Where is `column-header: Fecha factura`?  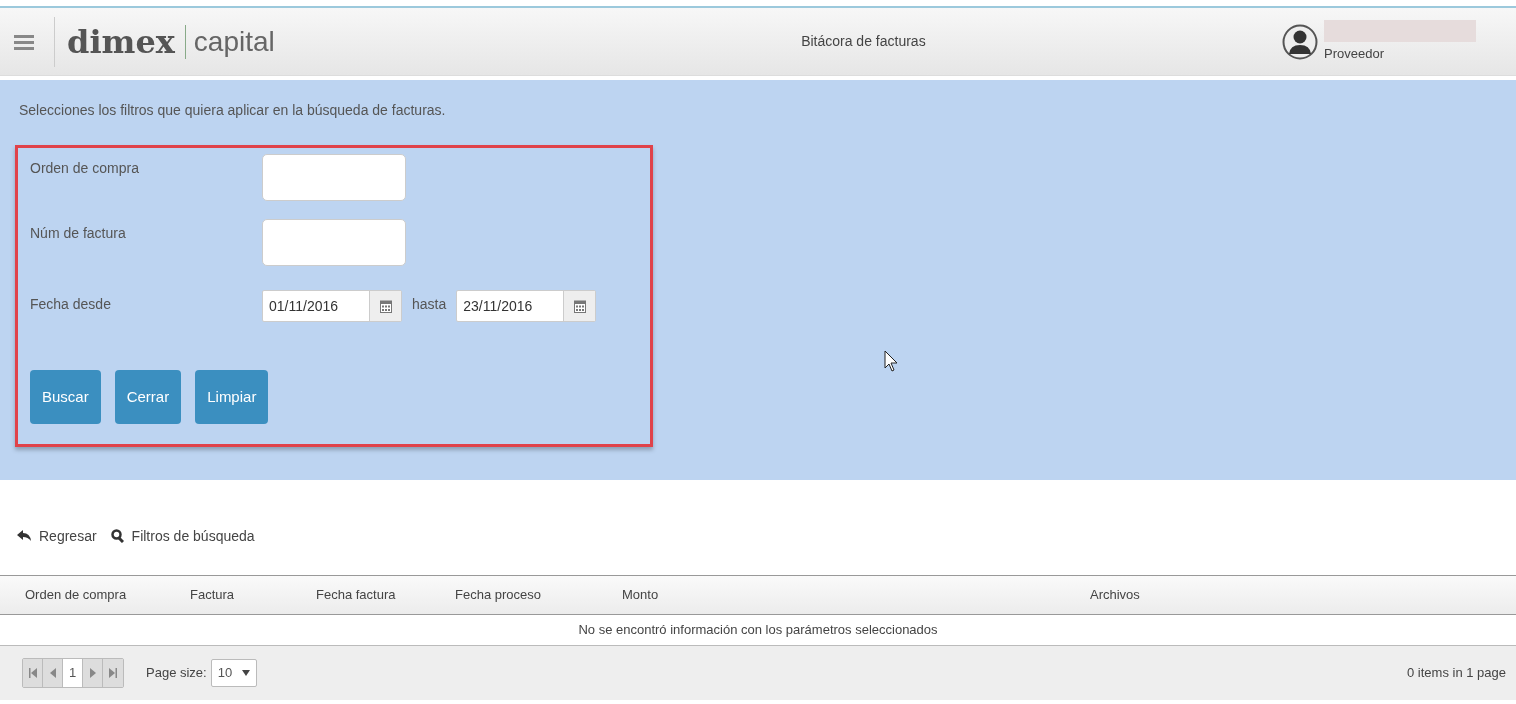
column-header: Fecha factura is located at coordinates (385, 595).